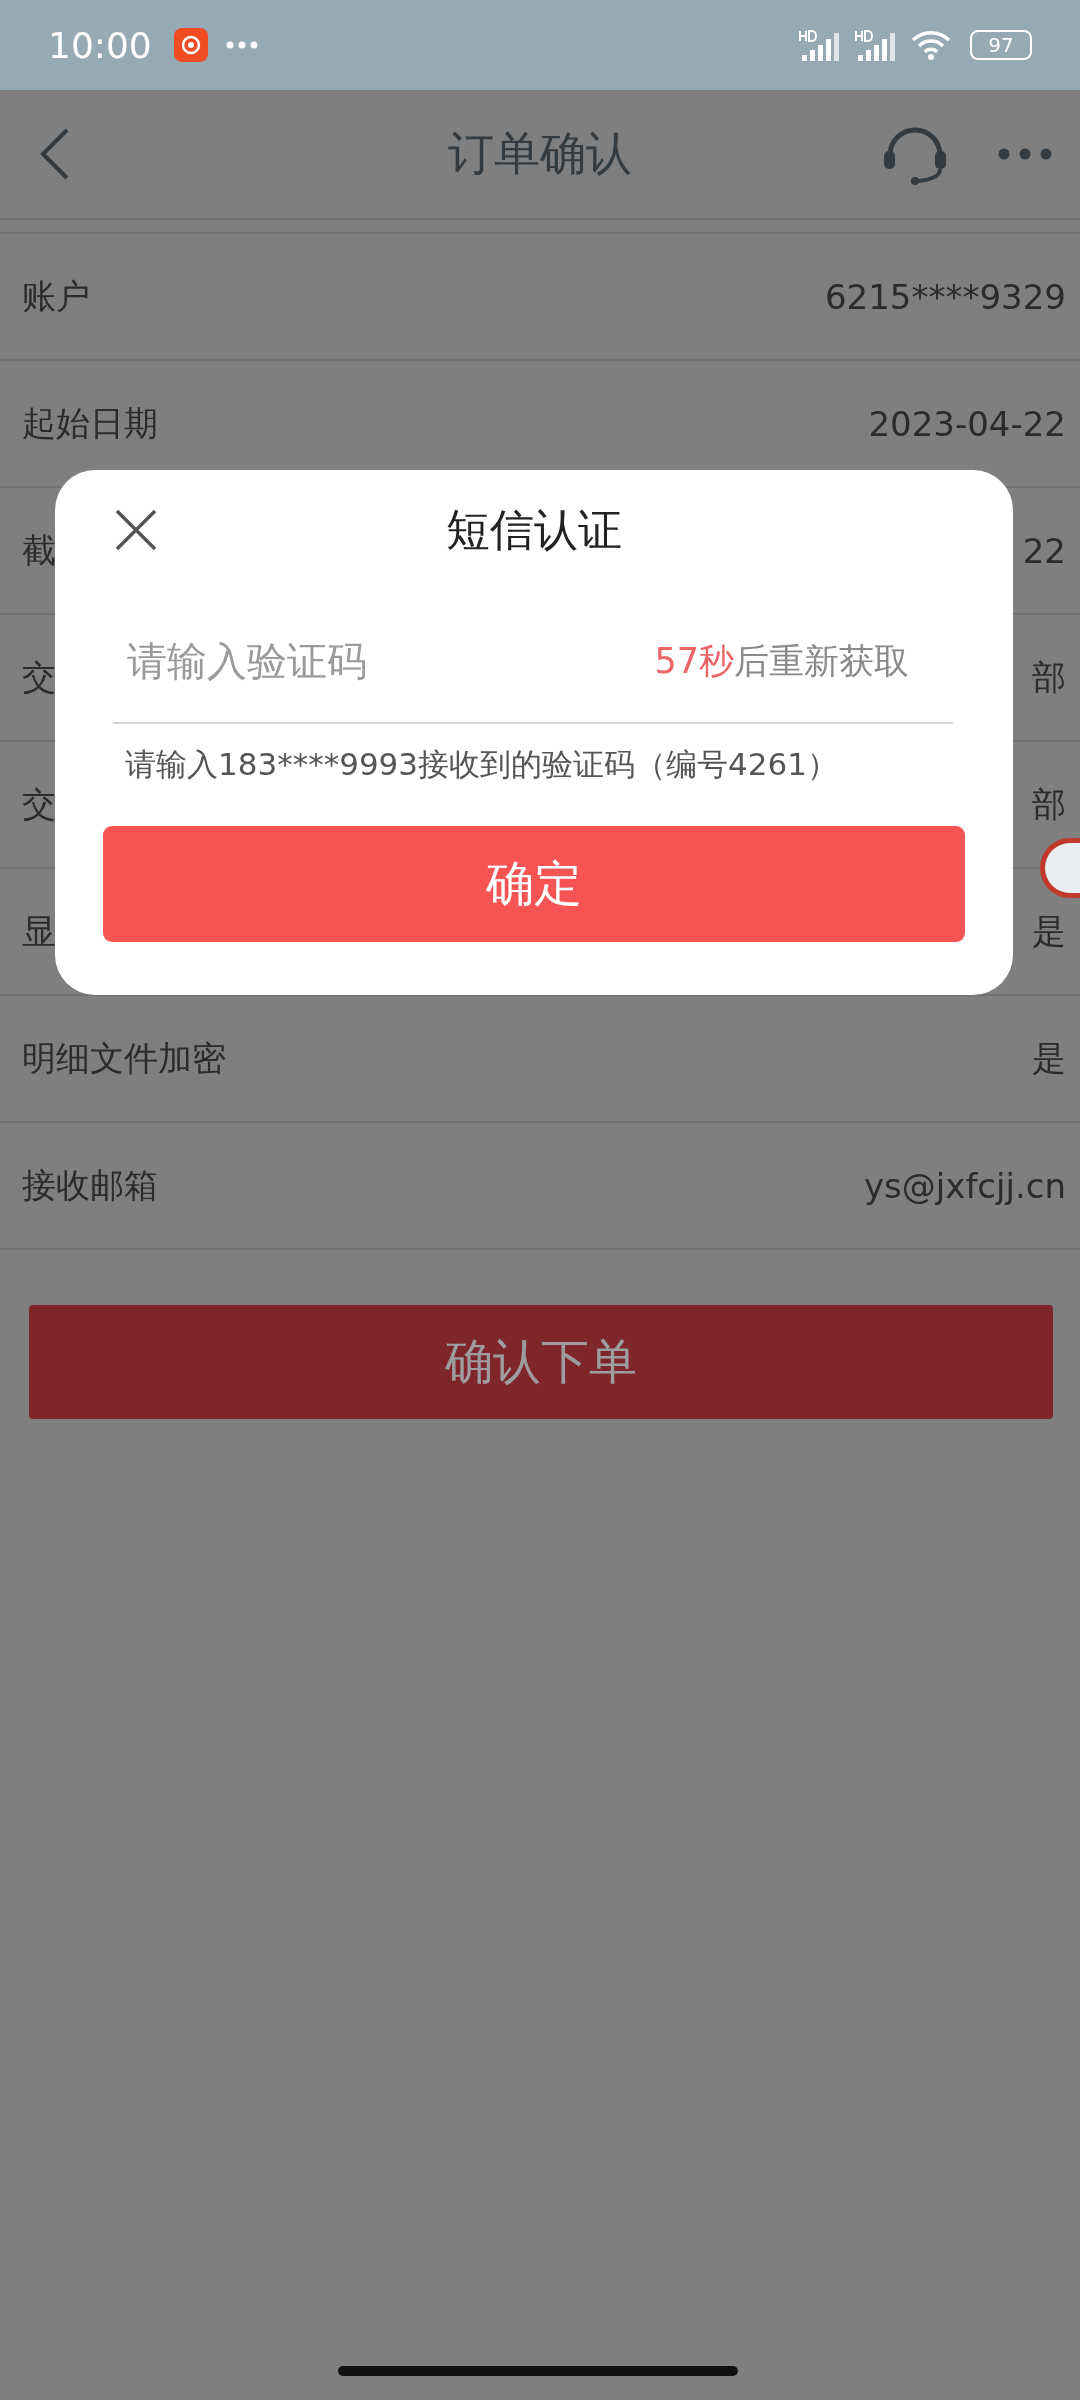  Describe the element at coordinates (534, 884) in the screenshot. I see `confirm-button: 确定` at that location.